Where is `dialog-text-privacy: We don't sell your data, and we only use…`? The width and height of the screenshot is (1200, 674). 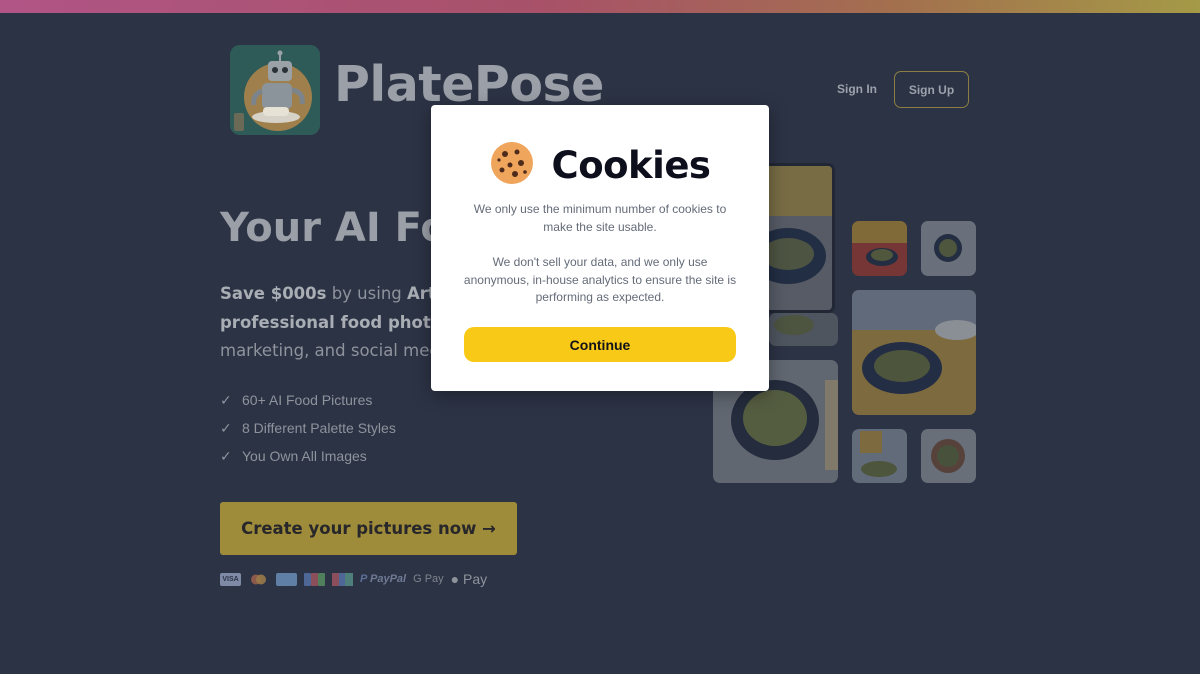
dialog-text-privacy: We don't sell your data, and we only use… is located at coordinates (600, 279).